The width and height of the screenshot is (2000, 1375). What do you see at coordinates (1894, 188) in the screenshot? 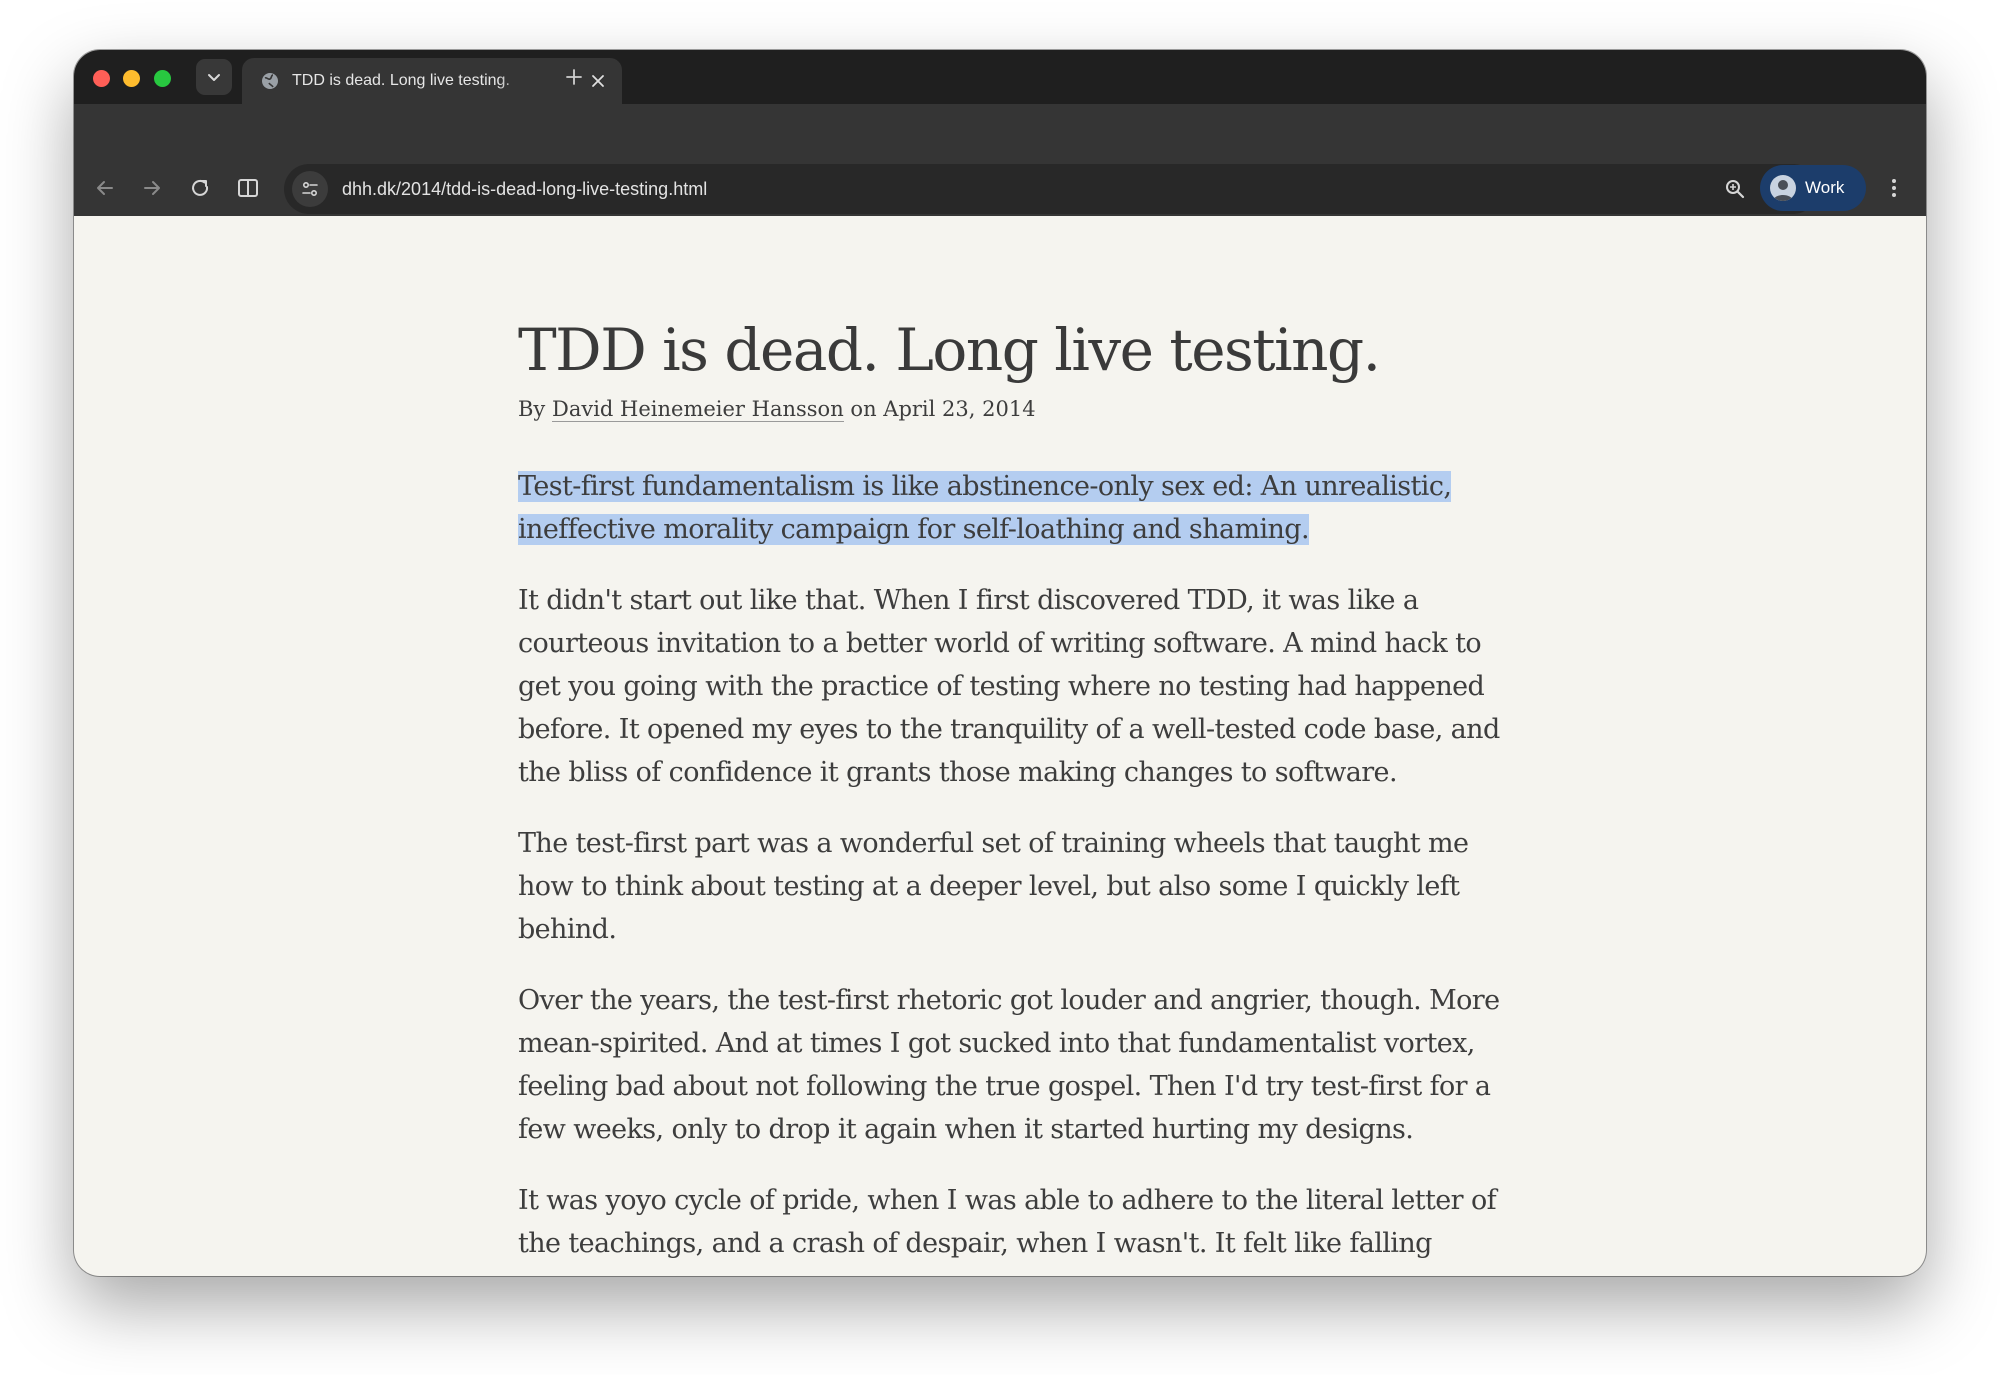
I see `menu-icon` at bounding box center [1894, 188].